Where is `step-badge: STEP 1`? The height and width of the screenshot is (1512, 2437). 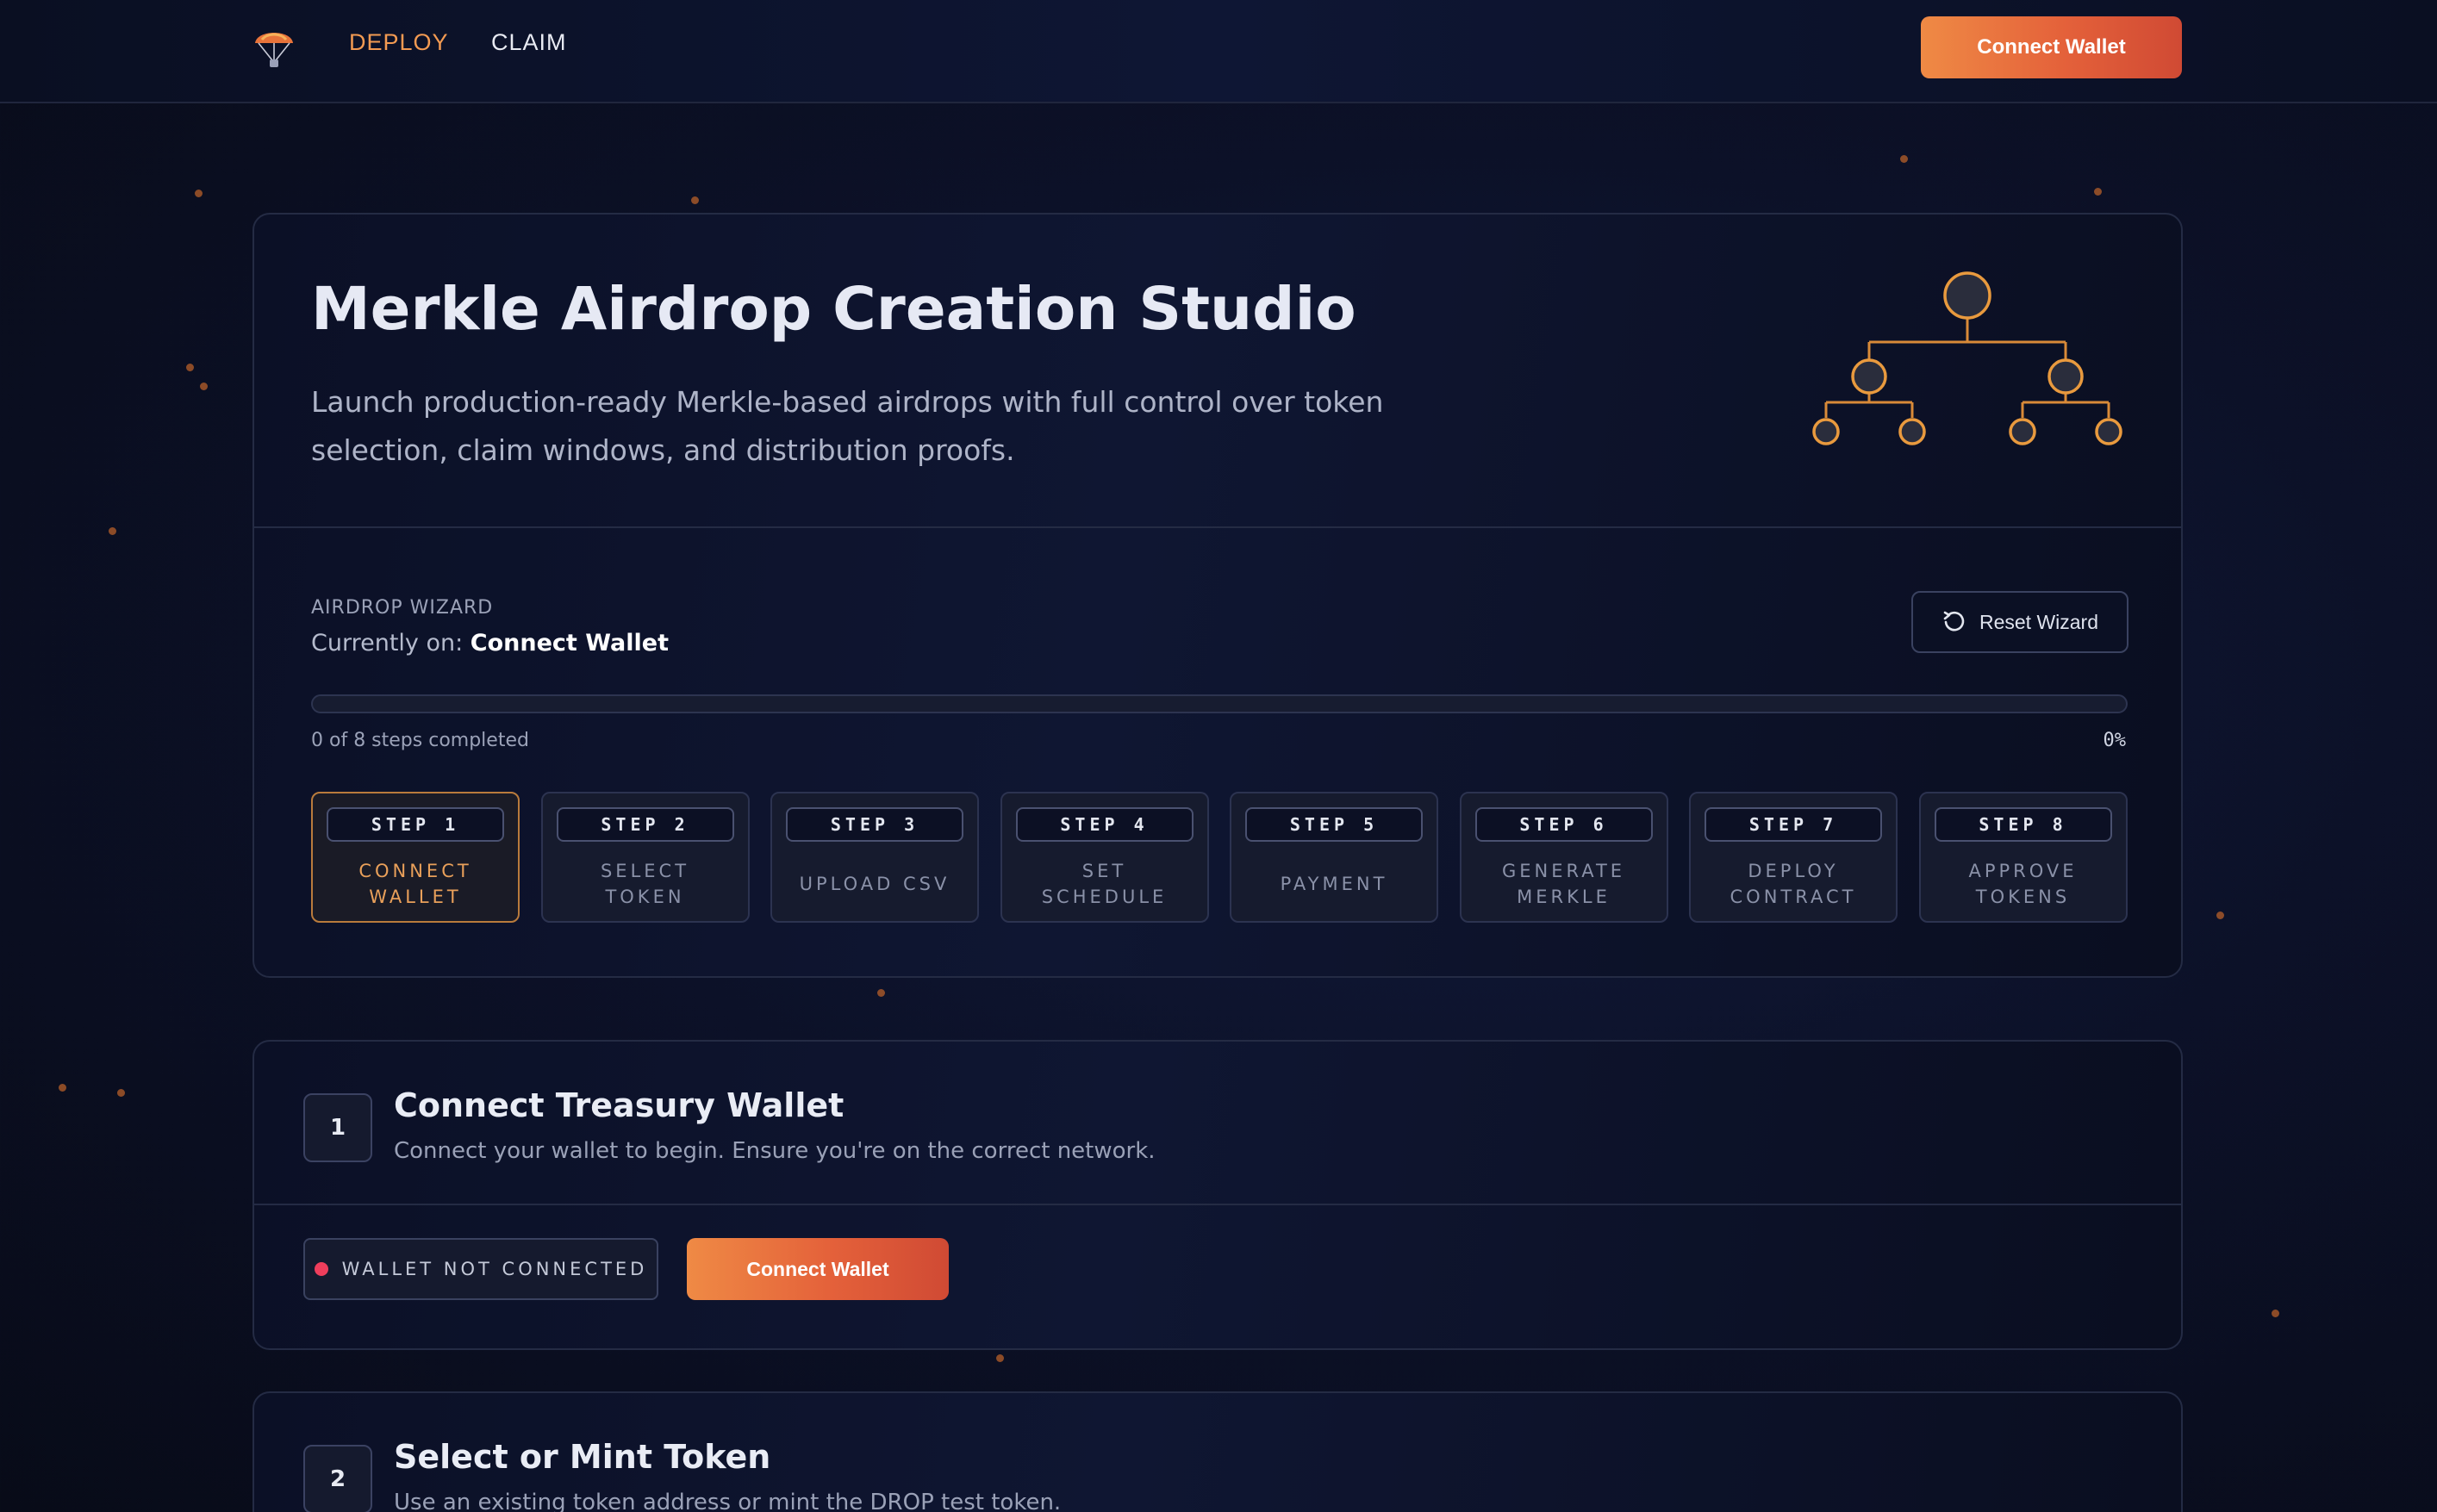 step-badge: STEP 1 is located at coordinates (415, 825).